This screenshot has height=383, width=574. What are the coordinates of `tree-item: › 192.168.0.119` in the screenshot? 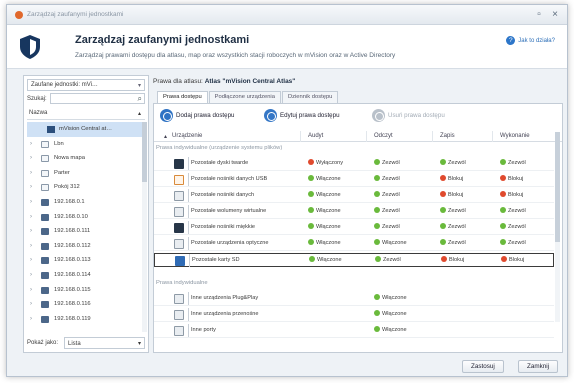 It's located at (86, 319).